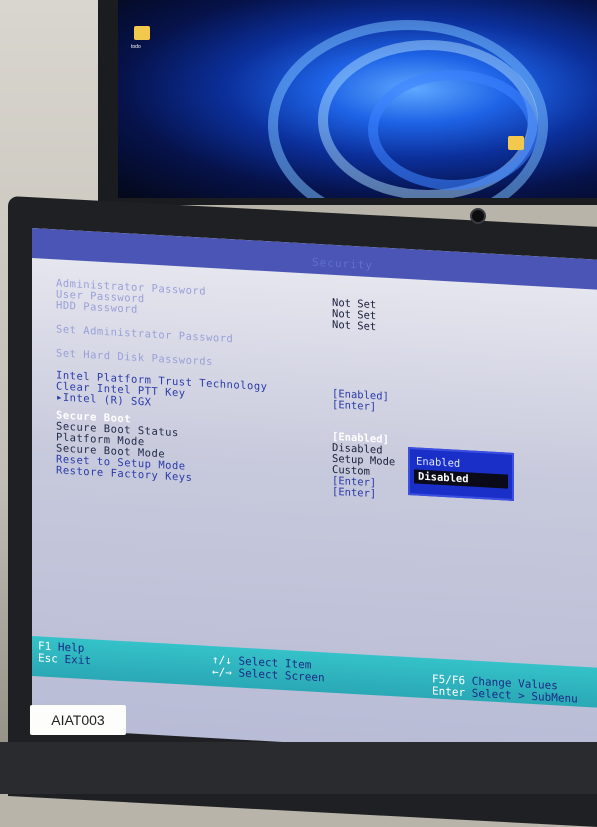 This screenshot has height=827, width=597. What do you see at coordinates (222, 672) in the screenshot?
I see `left-right-key: ←/→` at bounding box center [222, 672].